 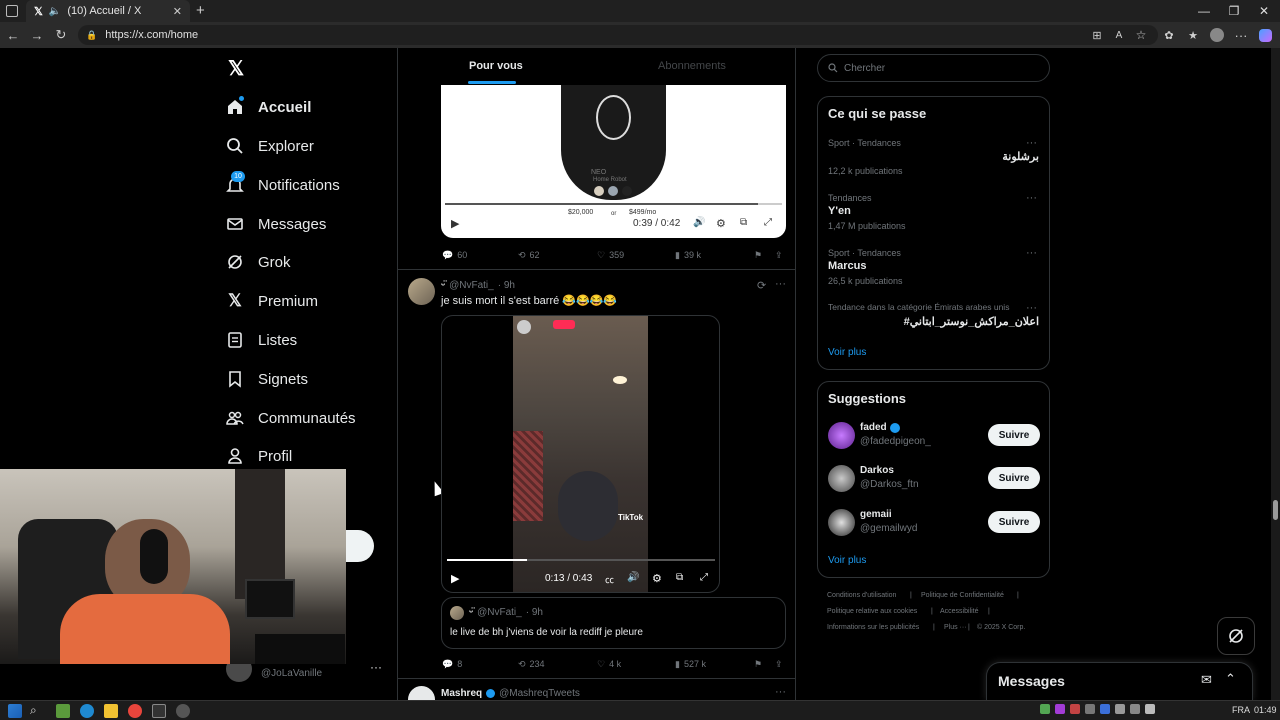 I want to click on bookmark-button: ⚑, so click(x=758, y=255).